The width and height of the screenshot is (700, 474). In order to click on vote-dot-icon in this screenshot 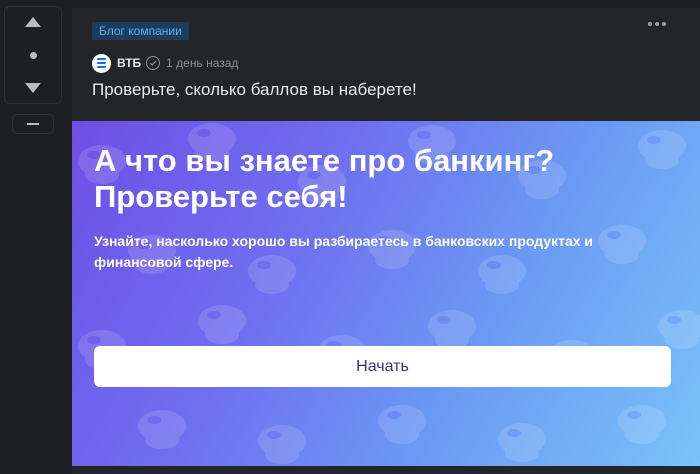, I will do `click(33, 55)`.